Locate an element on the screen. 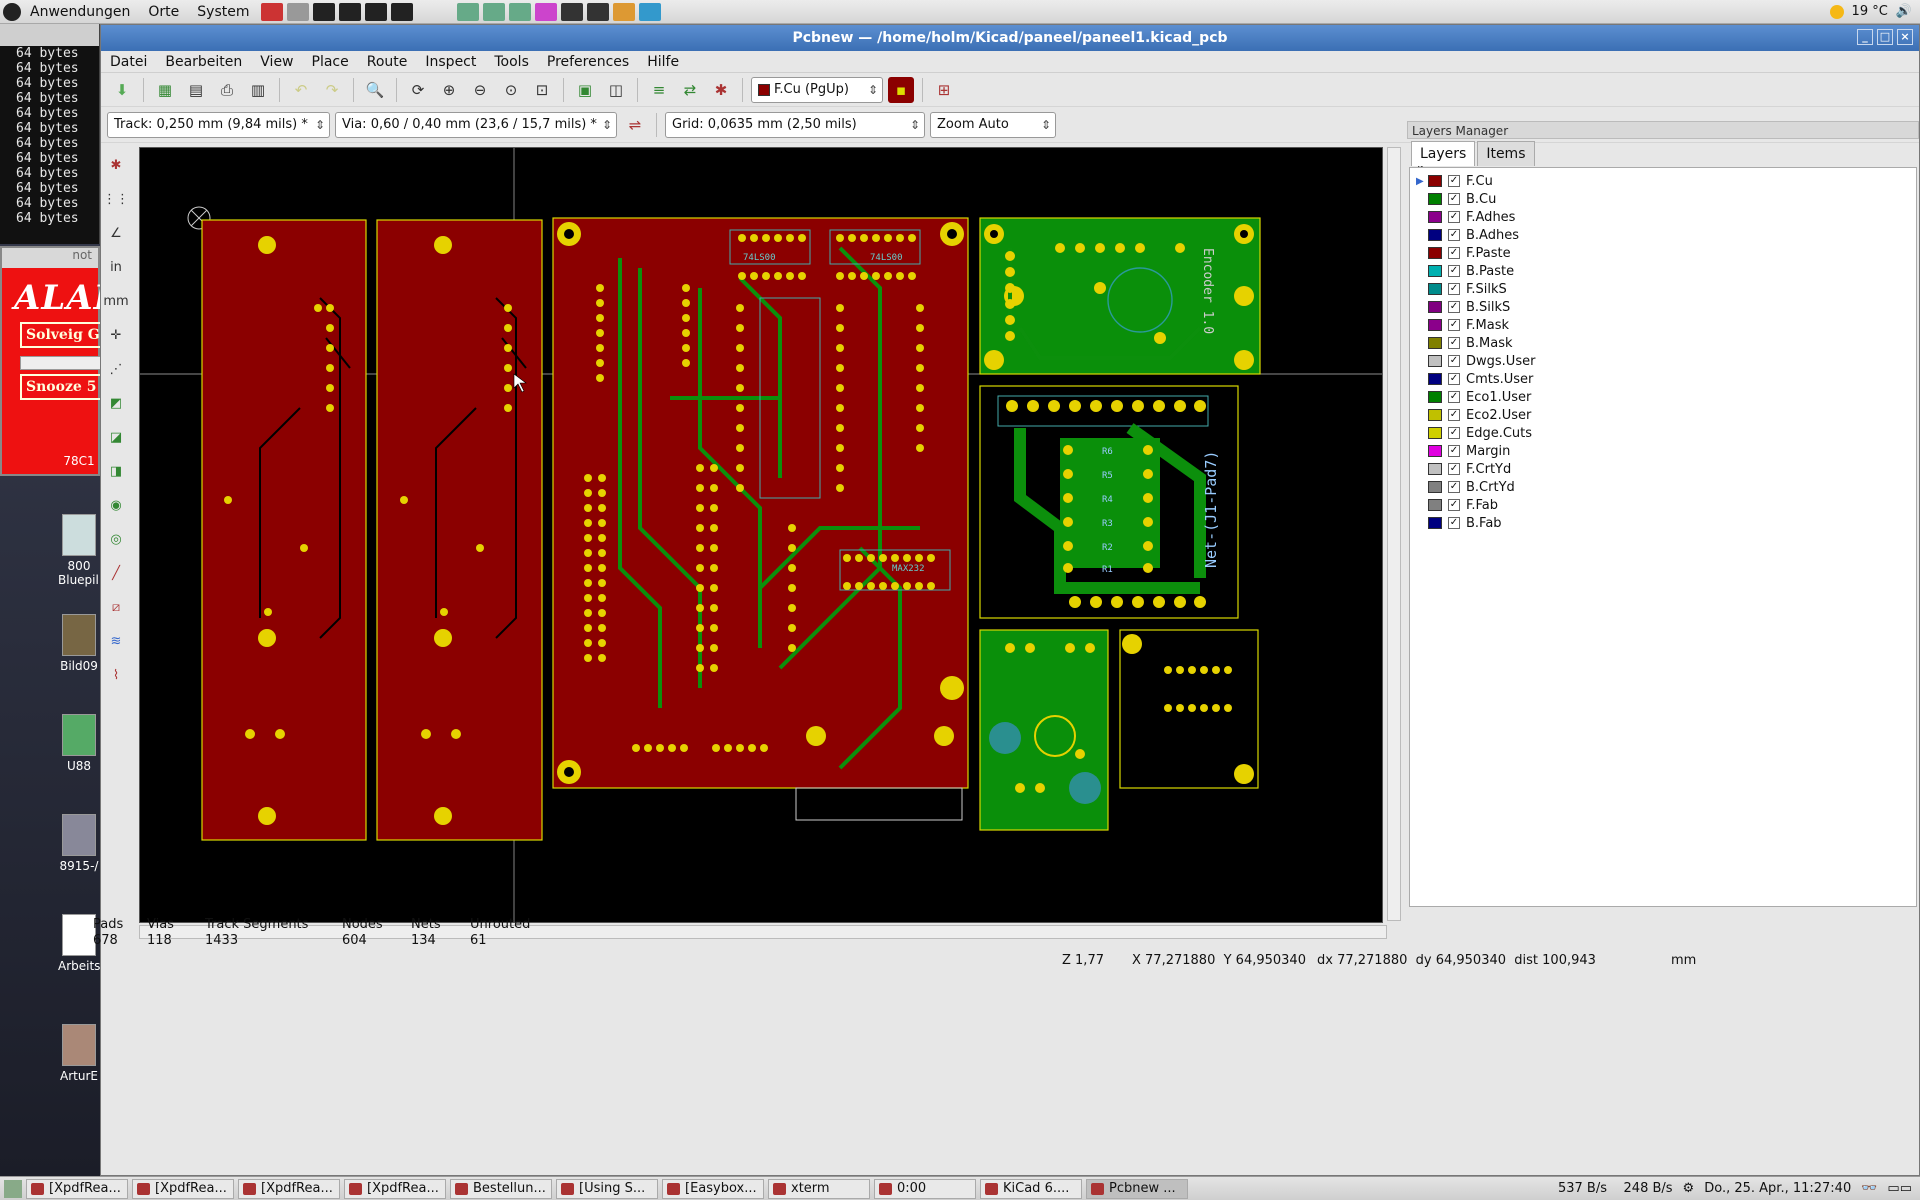  settings-icon: ⚙ is located at coordinates (1689, 1188).